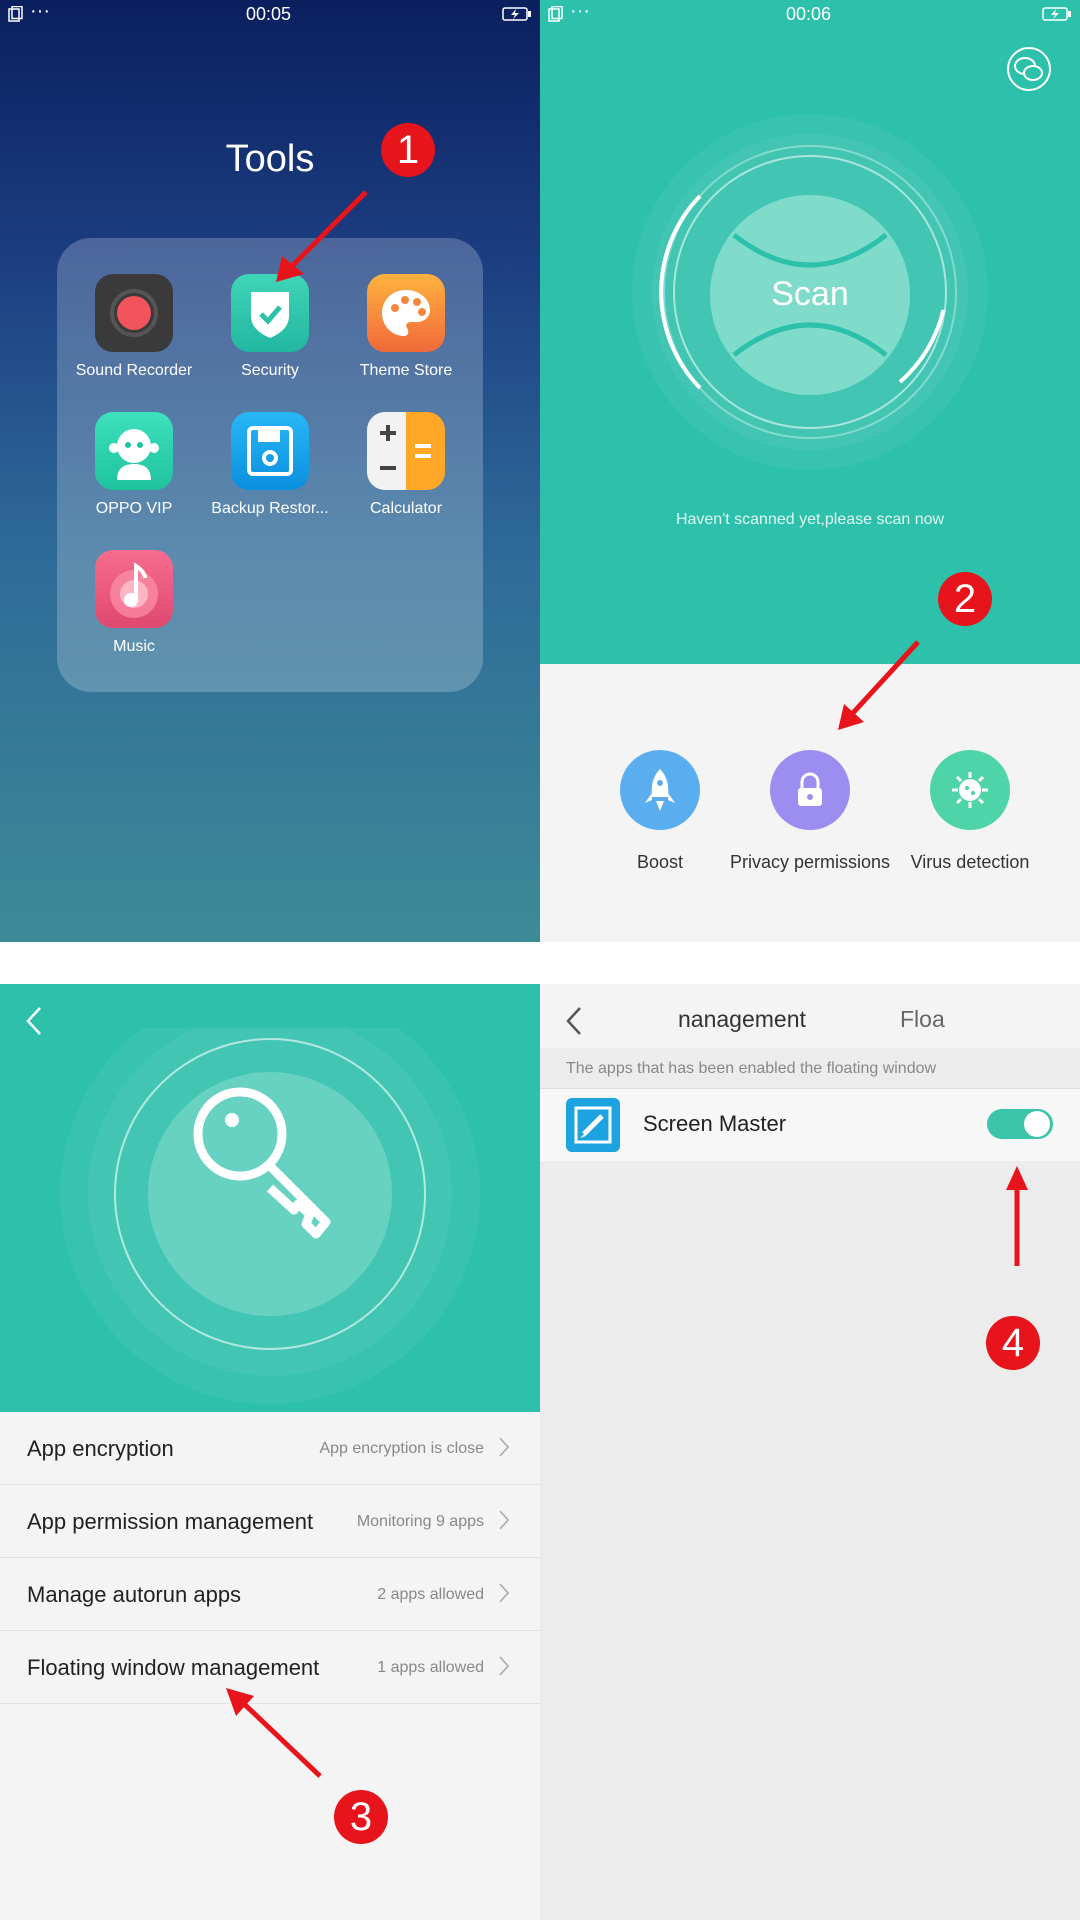 This screenshot has height=1920, width=1080. Describe the element at coordinates (270, 1594) in the screenshot. I see `row-manage-autorun-apps: Manage autorun apps 2 apps allowed` at that location.